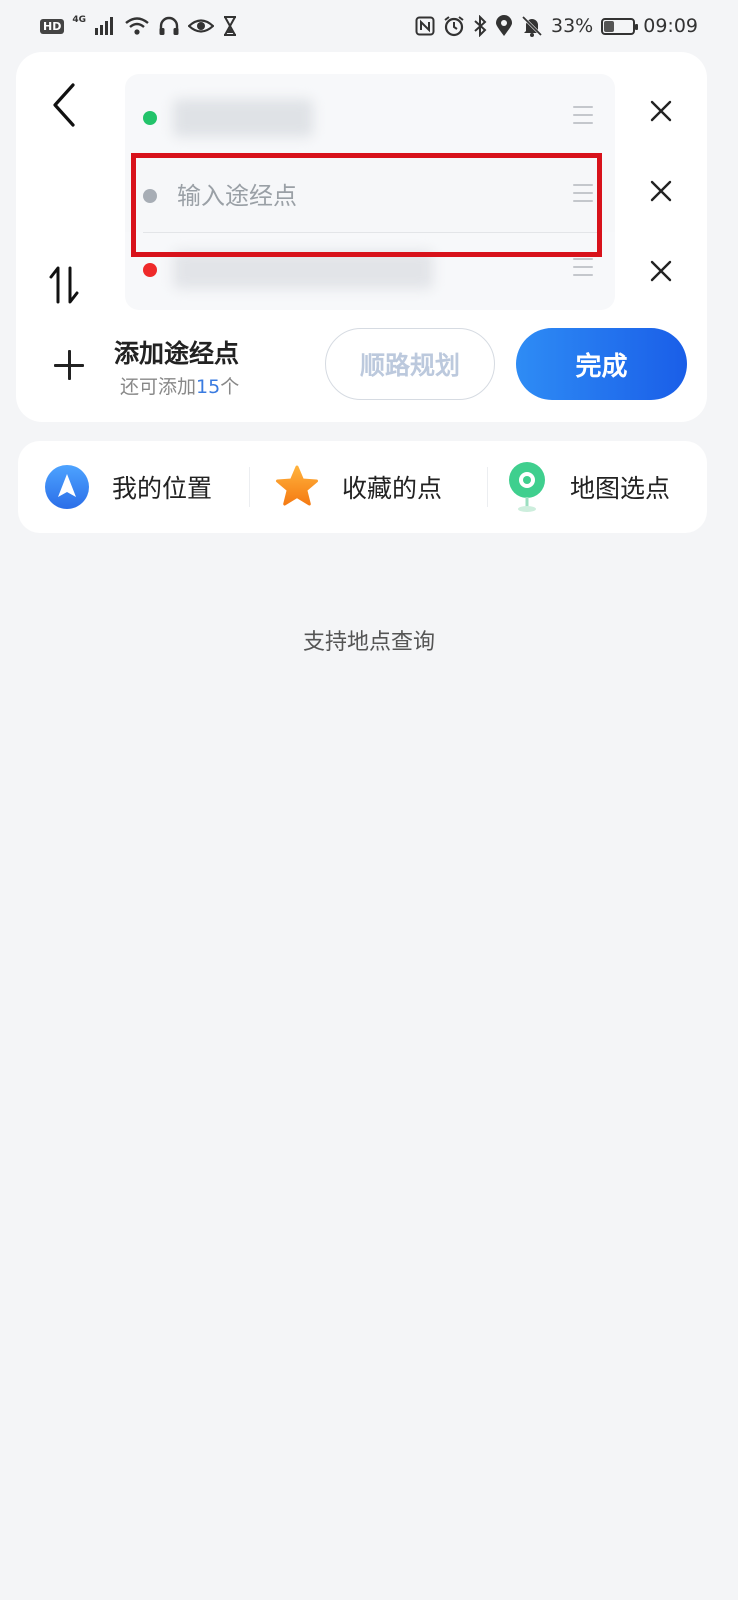 This screenshot has width=738, height=1600. Describe the element at coordinates (370, 118) in the screenshot. I see `start-point-row` at that location.